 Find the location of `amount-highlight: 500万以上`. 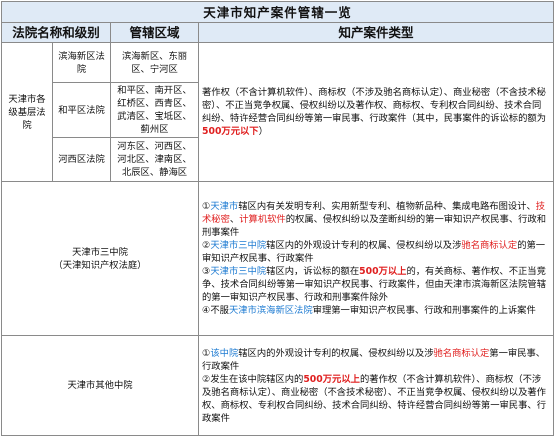

amount-highlight: 500万以上 is located at coordinates (383, 271).